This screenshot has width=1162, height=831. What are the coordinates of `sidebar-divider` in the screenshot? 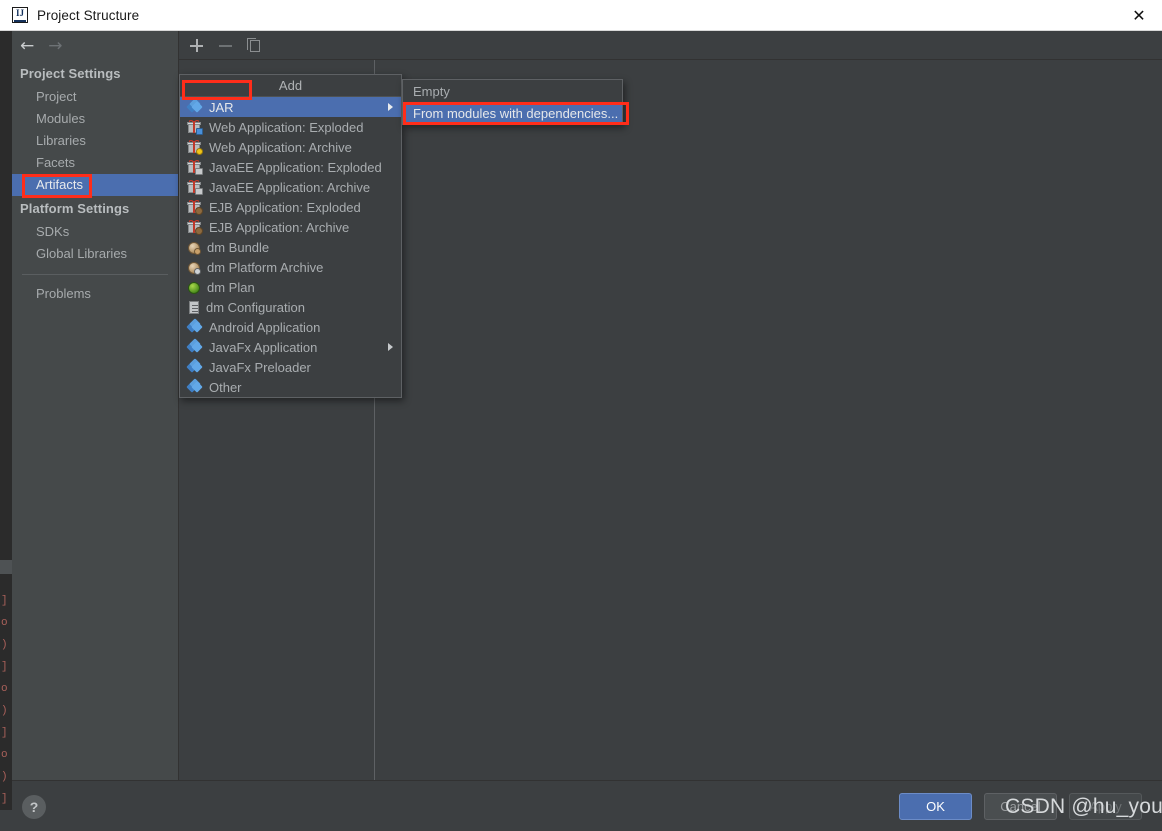 It's located at (95, 274).